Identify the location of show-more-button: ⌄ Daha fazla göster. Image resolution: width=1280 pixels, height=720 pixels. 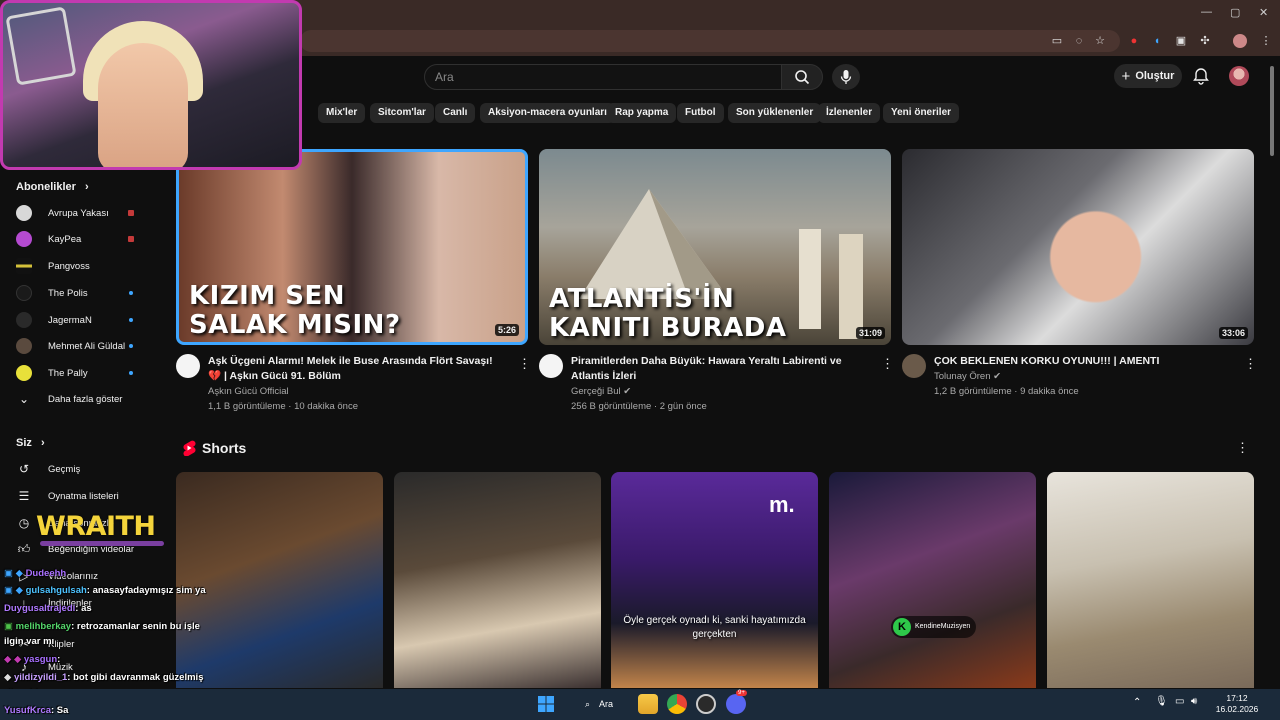
(81, 399).